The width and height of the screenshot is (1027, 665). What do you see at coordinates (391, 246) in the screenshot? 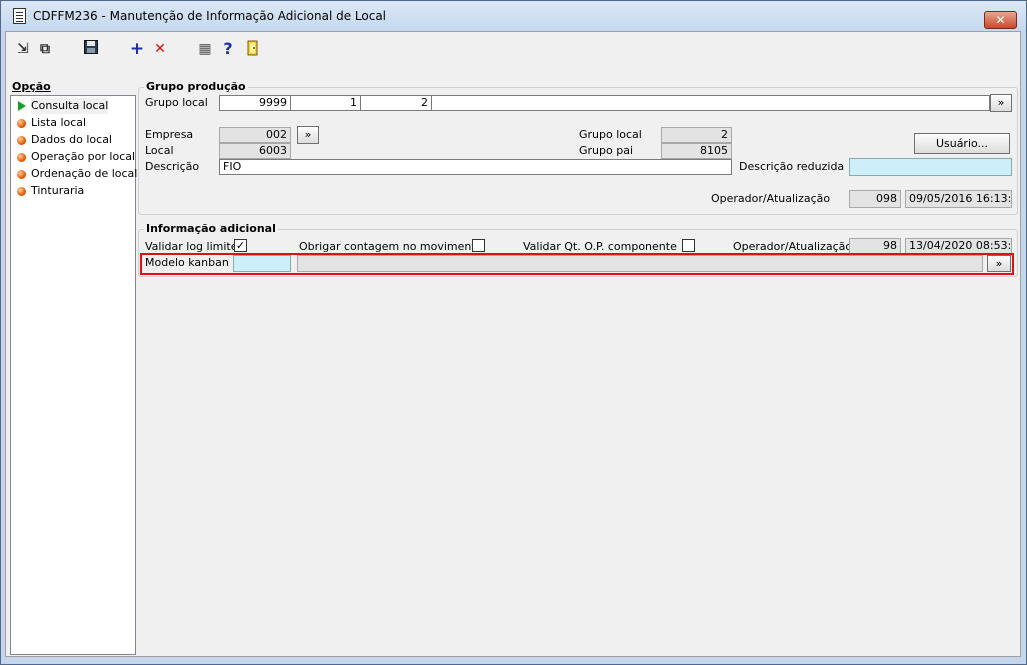
I see `obrigar-contagem-label: Obrigar contagem no movimento` at bounding box center [391, 246].